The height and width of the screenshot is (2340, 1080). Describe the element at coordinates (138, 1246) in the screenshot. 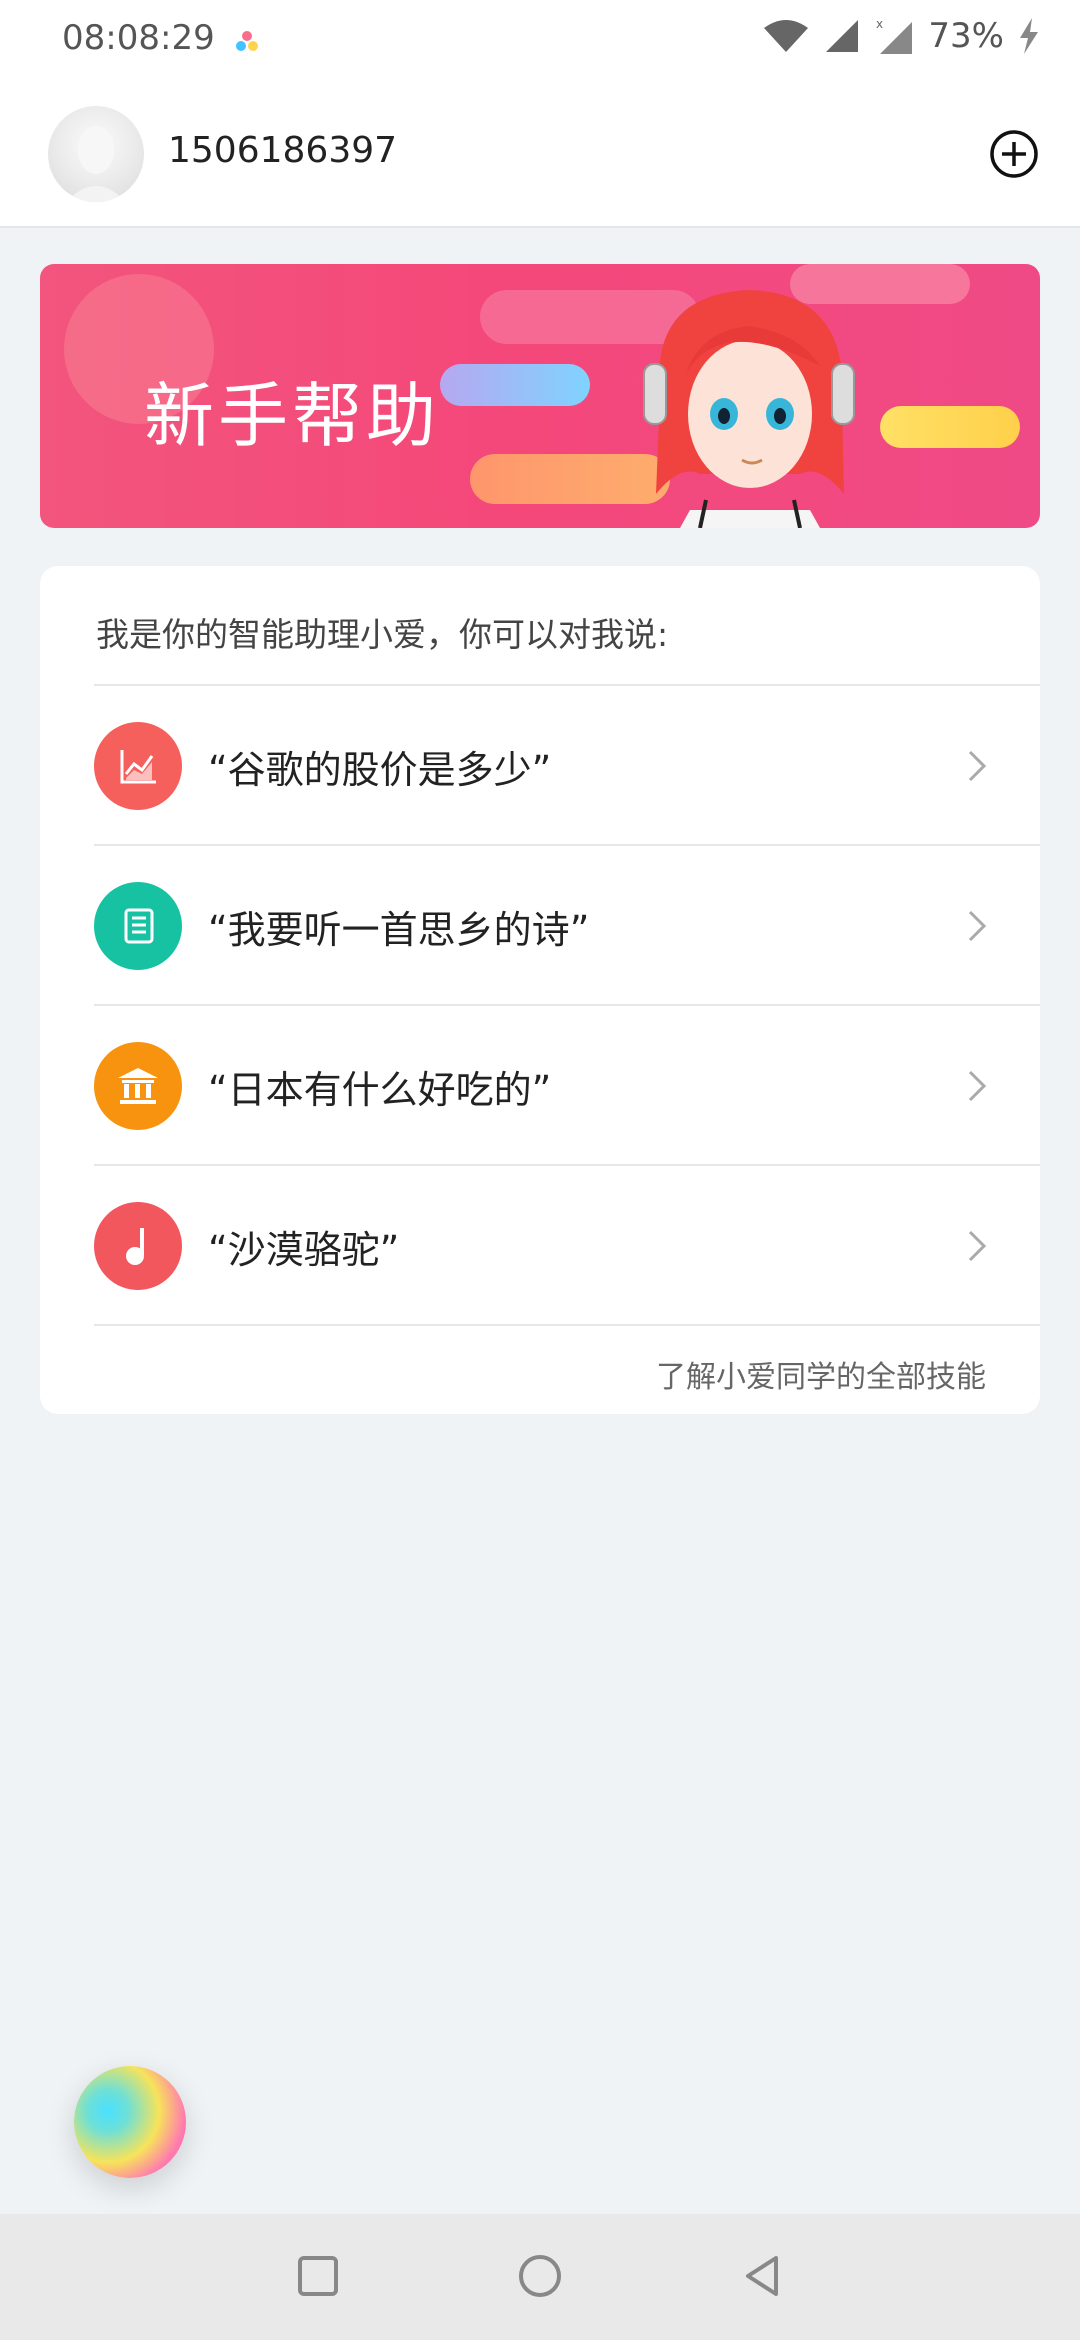

I see `music-note-icon` at that location.